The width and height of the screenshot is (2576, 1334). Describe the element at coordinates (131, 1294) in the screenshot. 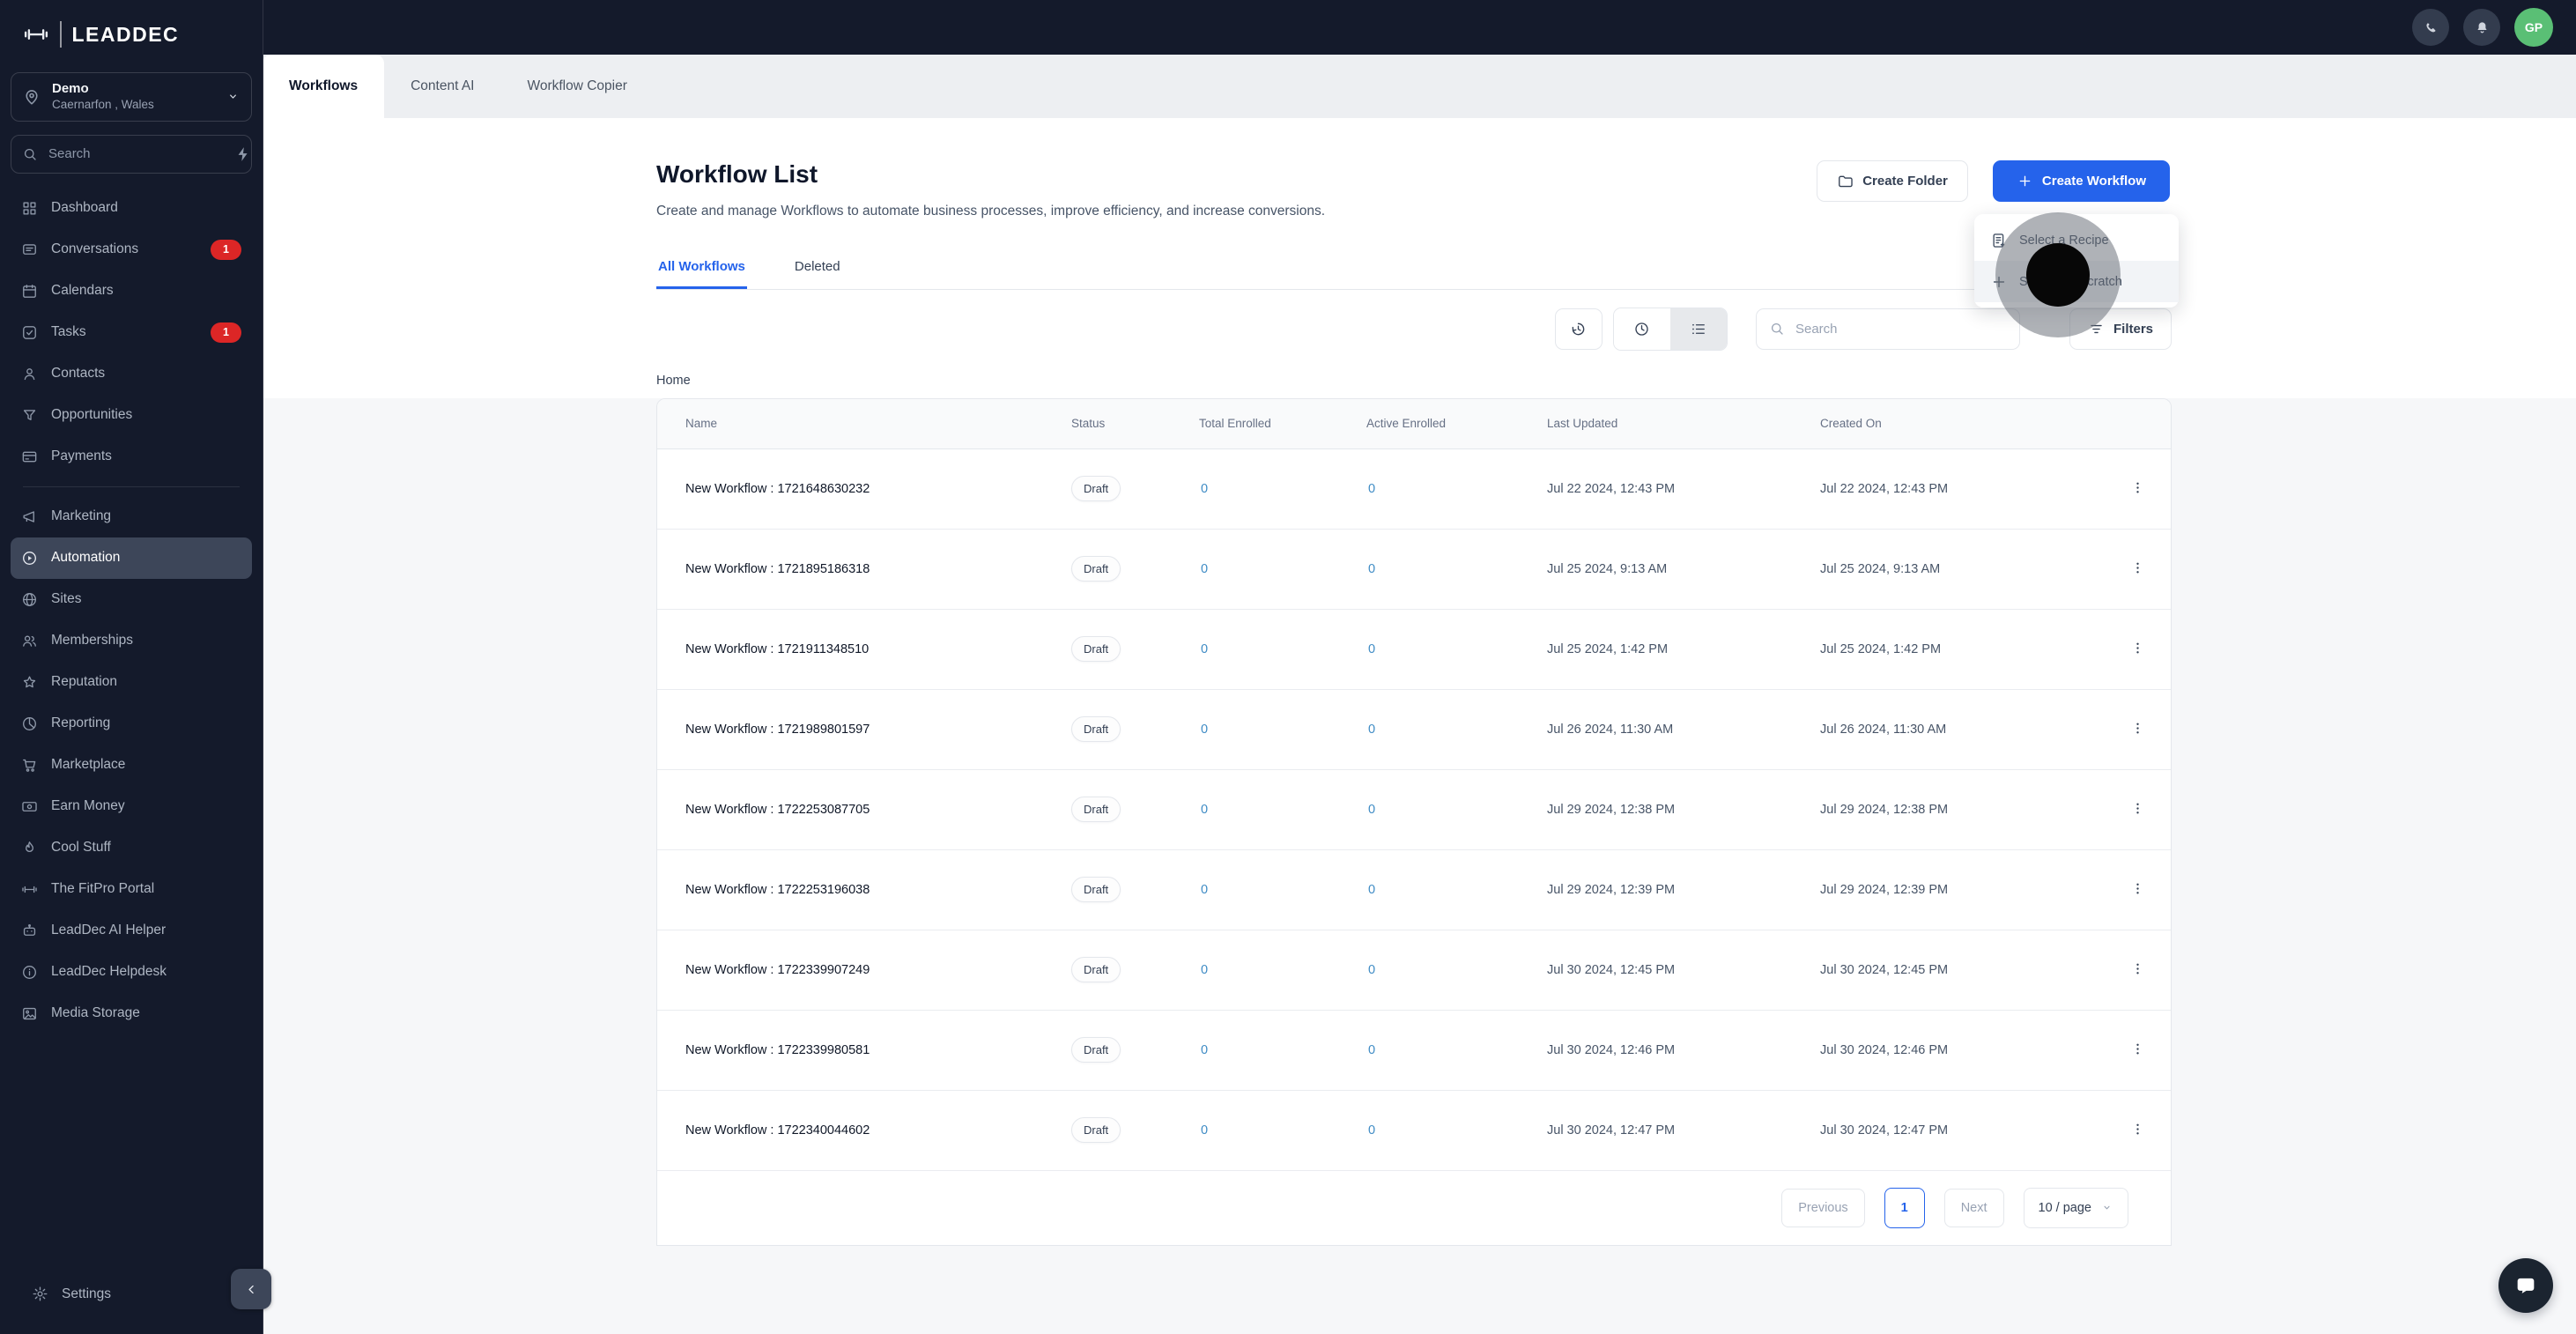

I see `sidebar-item-settings: Settings` at that location.